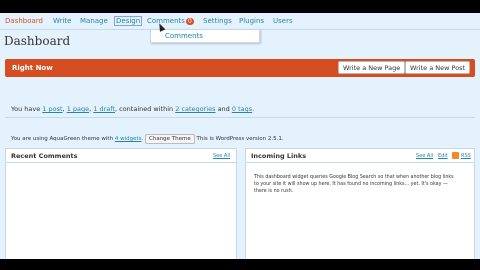  I want to click on nav-users: Users, so click(283, 21).